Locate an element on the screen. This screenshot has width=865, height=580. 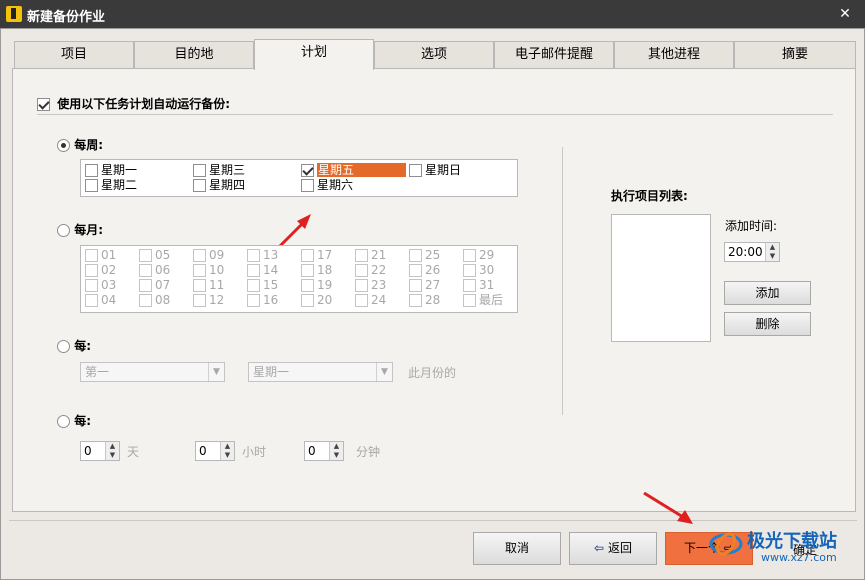
month-day-item: 02 is located at coordinates (100, 270).